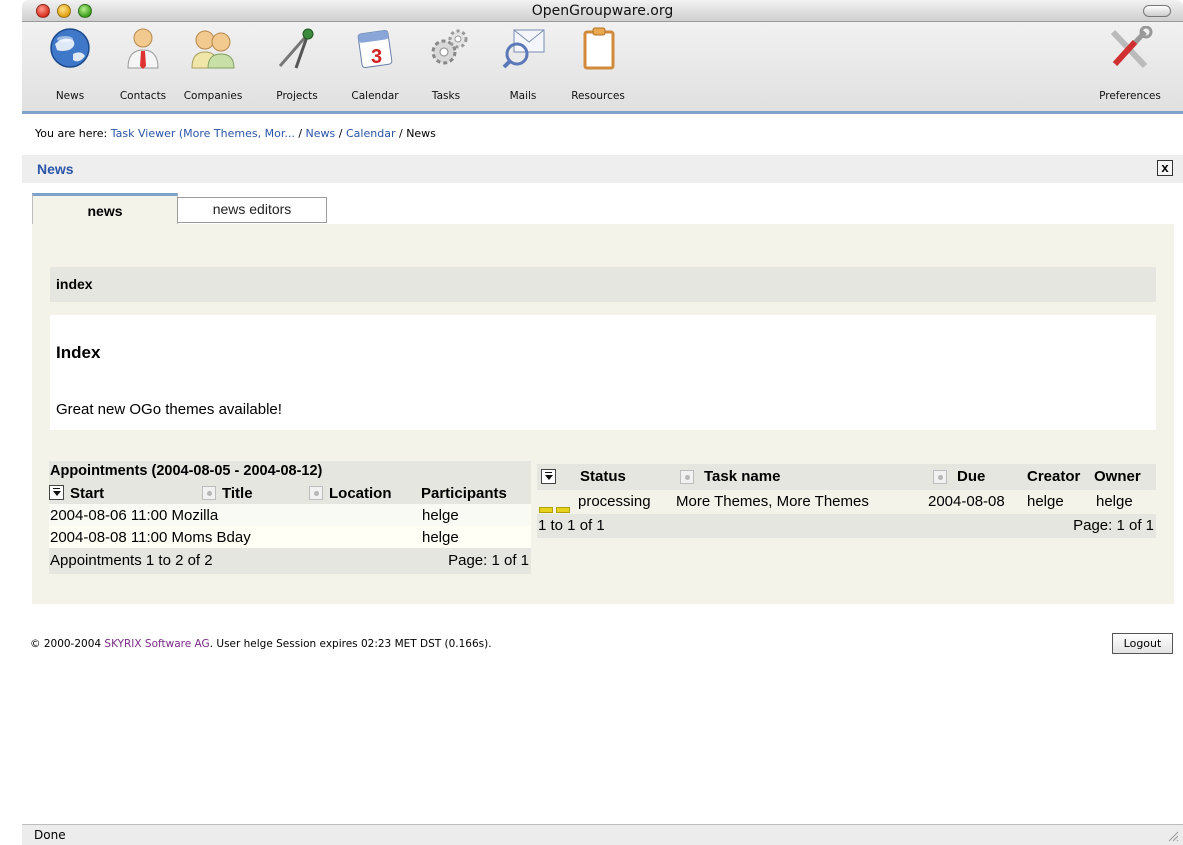  I want to click on column-start: Start, so click(125, 493).